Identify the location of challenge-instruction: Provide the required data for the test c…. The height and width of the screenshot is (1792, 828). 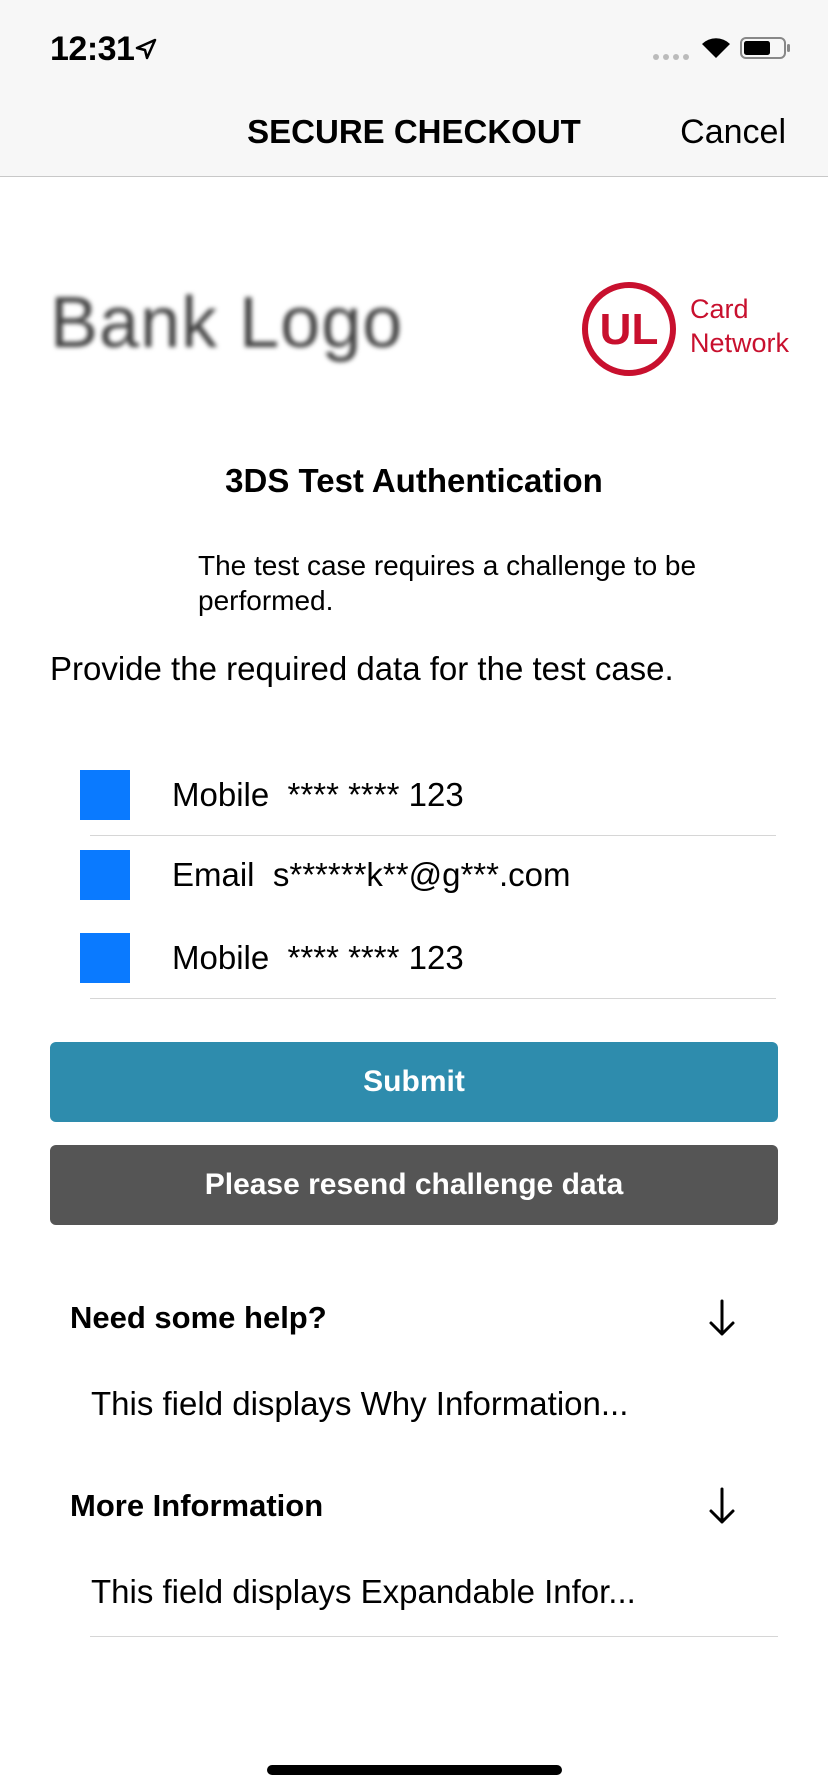
(362, 668).